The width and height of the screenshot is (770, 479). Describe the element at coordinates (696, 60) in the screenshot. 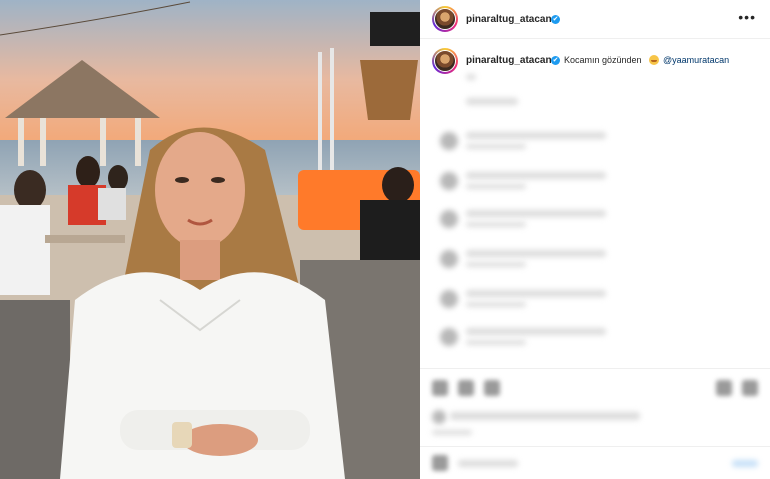

I see `caption-mention: @yaamuratacan` at that location.